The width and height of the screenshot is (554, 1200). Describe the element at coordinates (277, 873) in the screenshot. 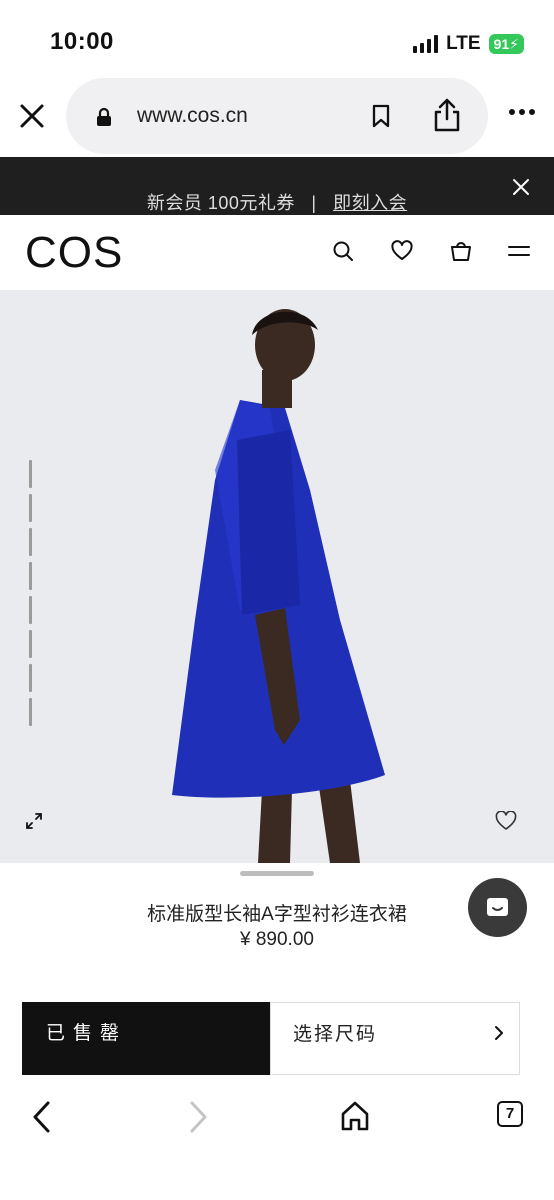

I see `sheet-drag-handle` at that location.